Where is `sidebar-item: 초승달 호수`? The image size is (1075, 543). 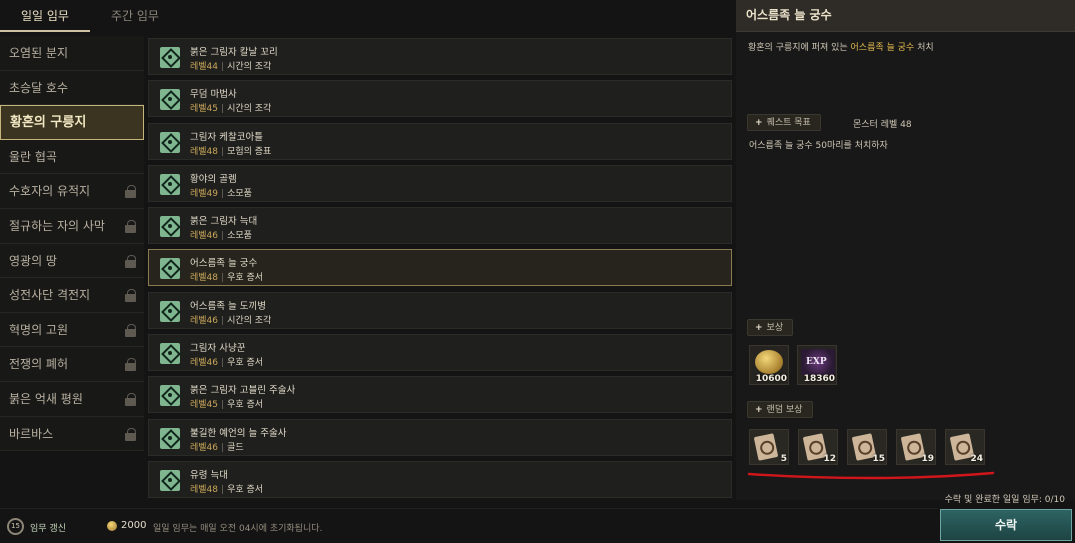
sidebar-item: 초승달 호수 is located at coordinates (72, 88).